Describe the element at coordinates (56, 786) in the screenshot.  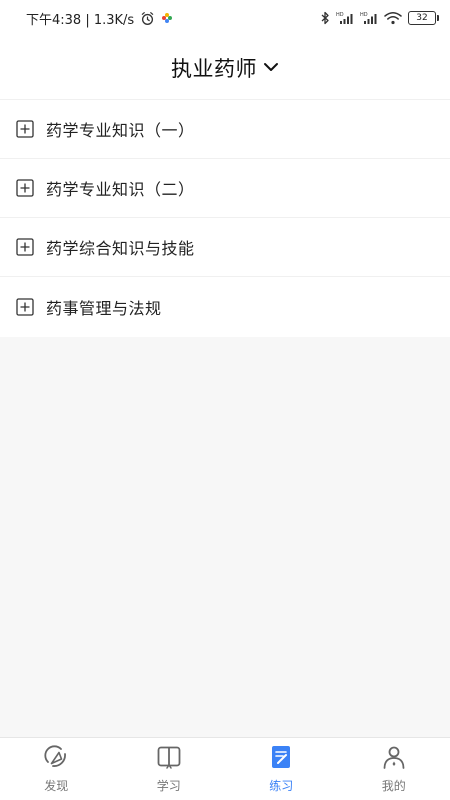
I see `nav-label: 发现` at that location.